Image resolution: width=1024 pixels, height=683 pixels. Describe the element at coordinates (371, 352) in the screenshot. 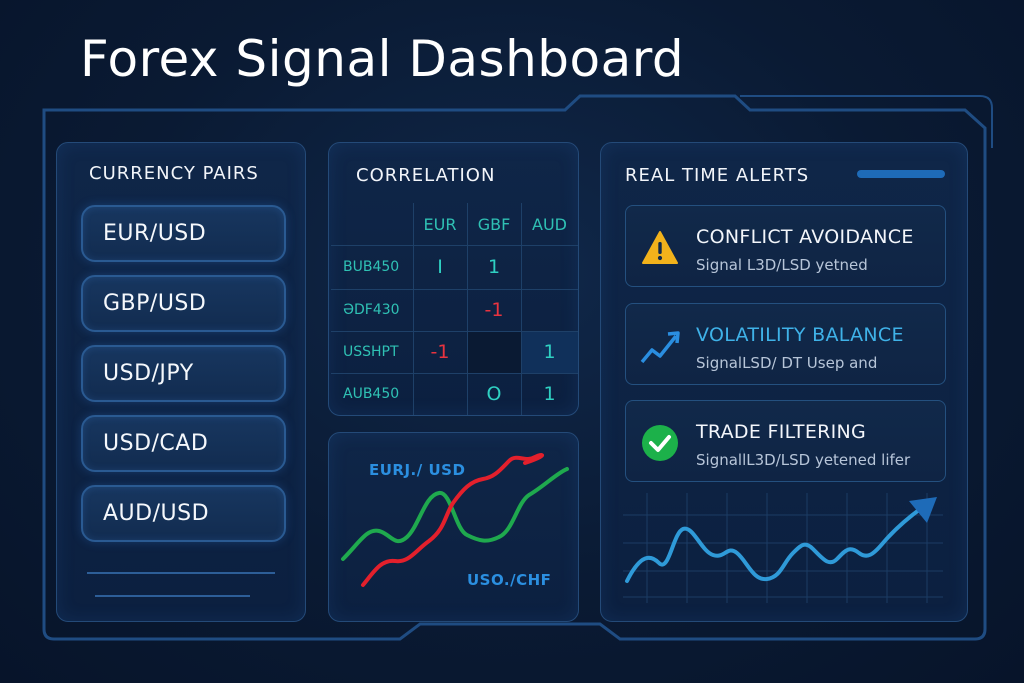

I see `corr-row-label: USSHPT` at that location.